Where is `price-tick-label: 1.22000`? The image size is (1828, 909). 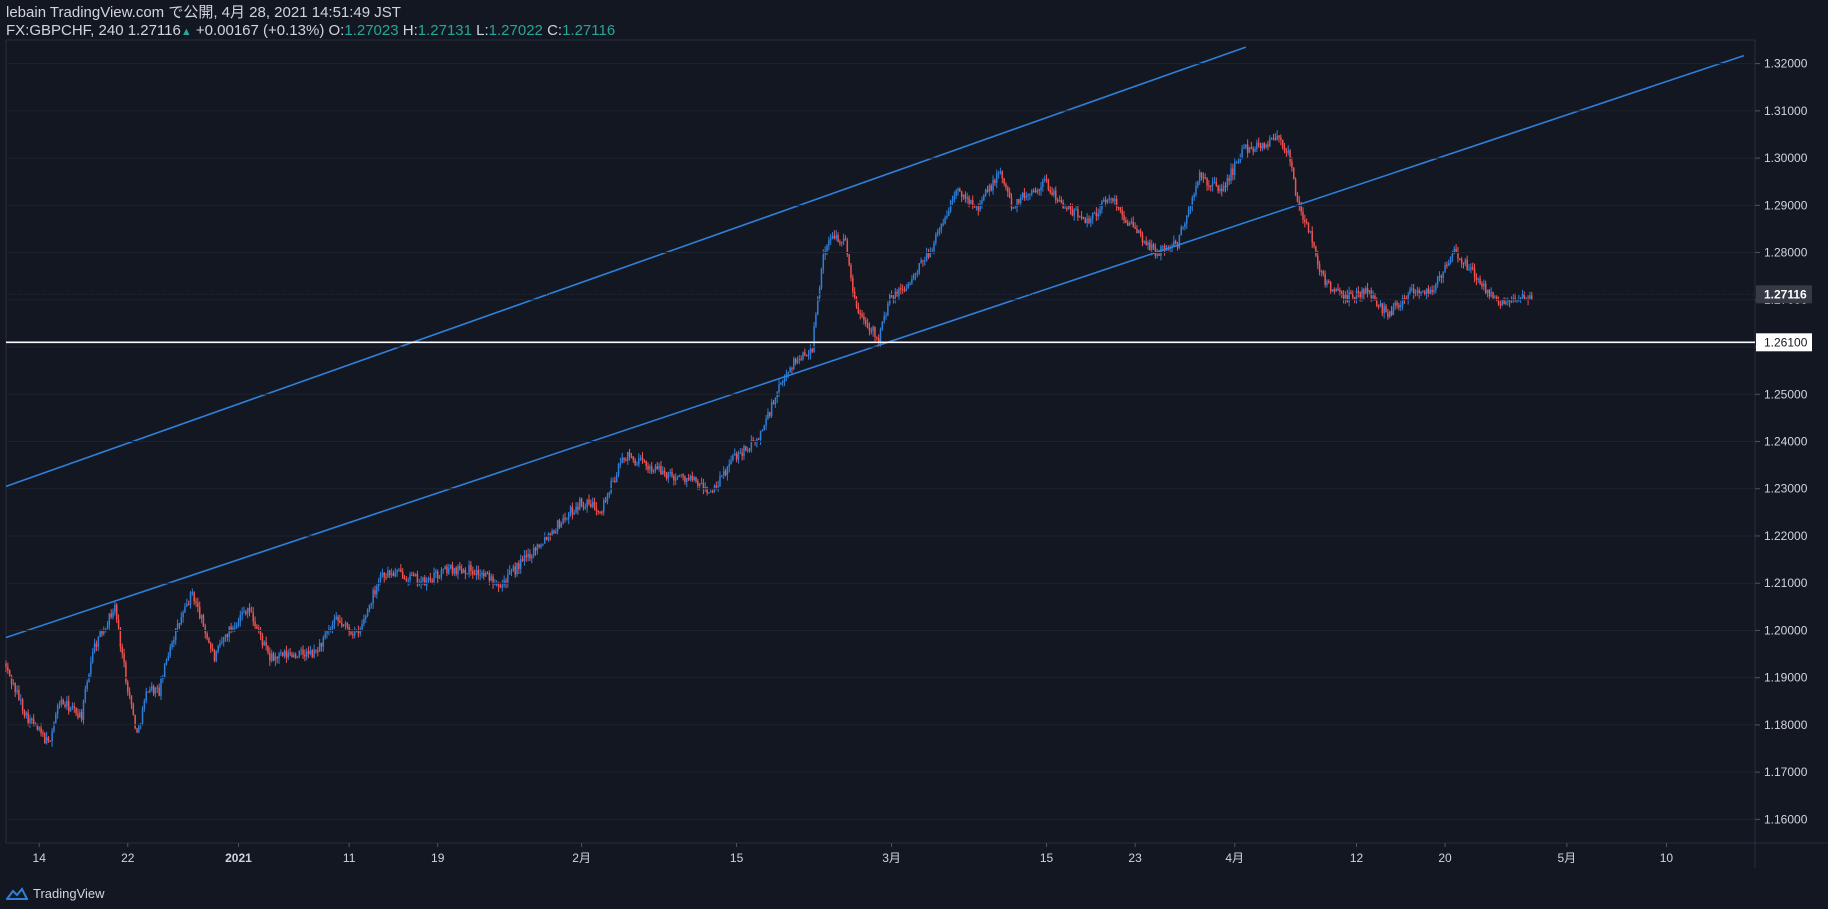
price-tick-label: 1.22000 is located at coordinates (1786, 536).